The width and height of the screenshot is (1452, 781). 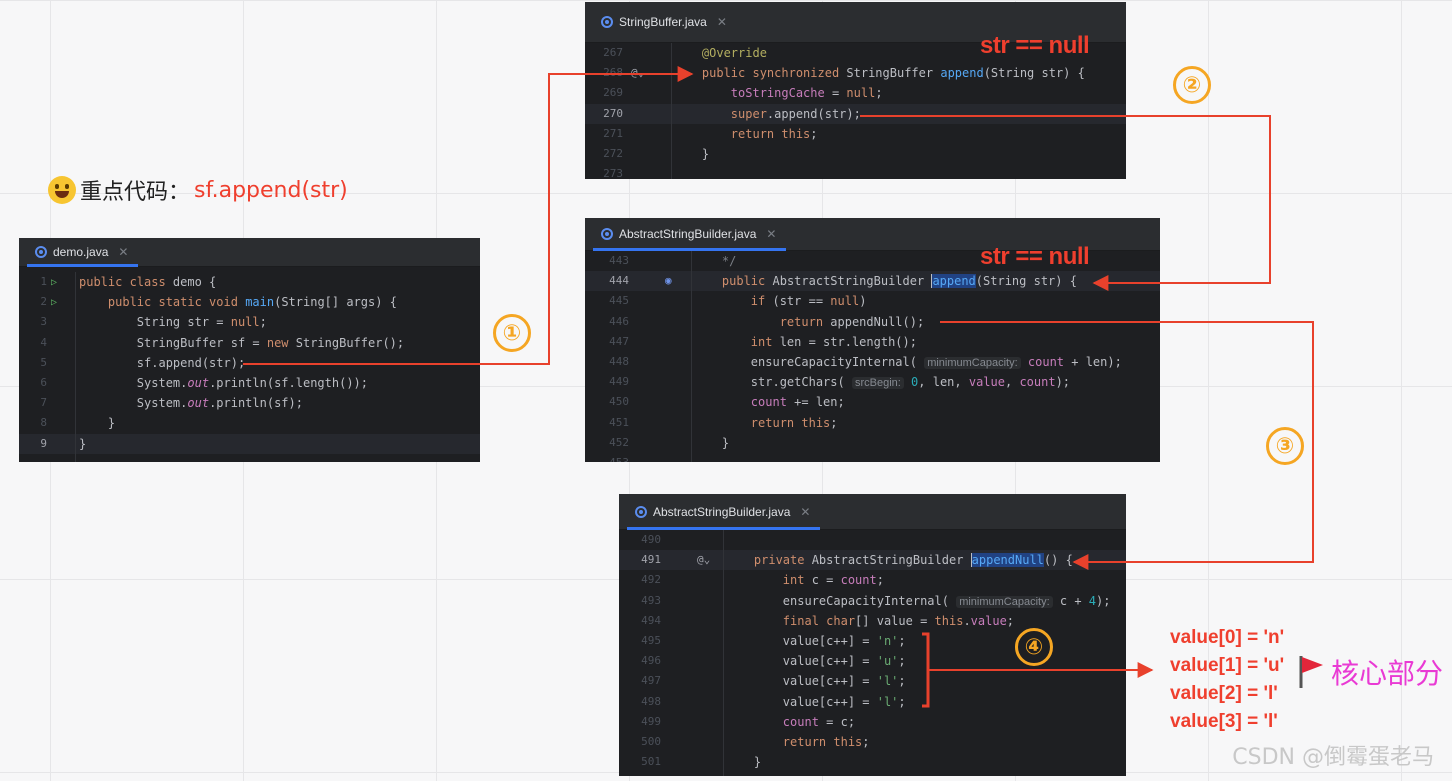 What do you see at coordinates (1224, 721) in the screenshot?
I see `value-3: value[3] = 'l'` at bounding box center [1224, 721].